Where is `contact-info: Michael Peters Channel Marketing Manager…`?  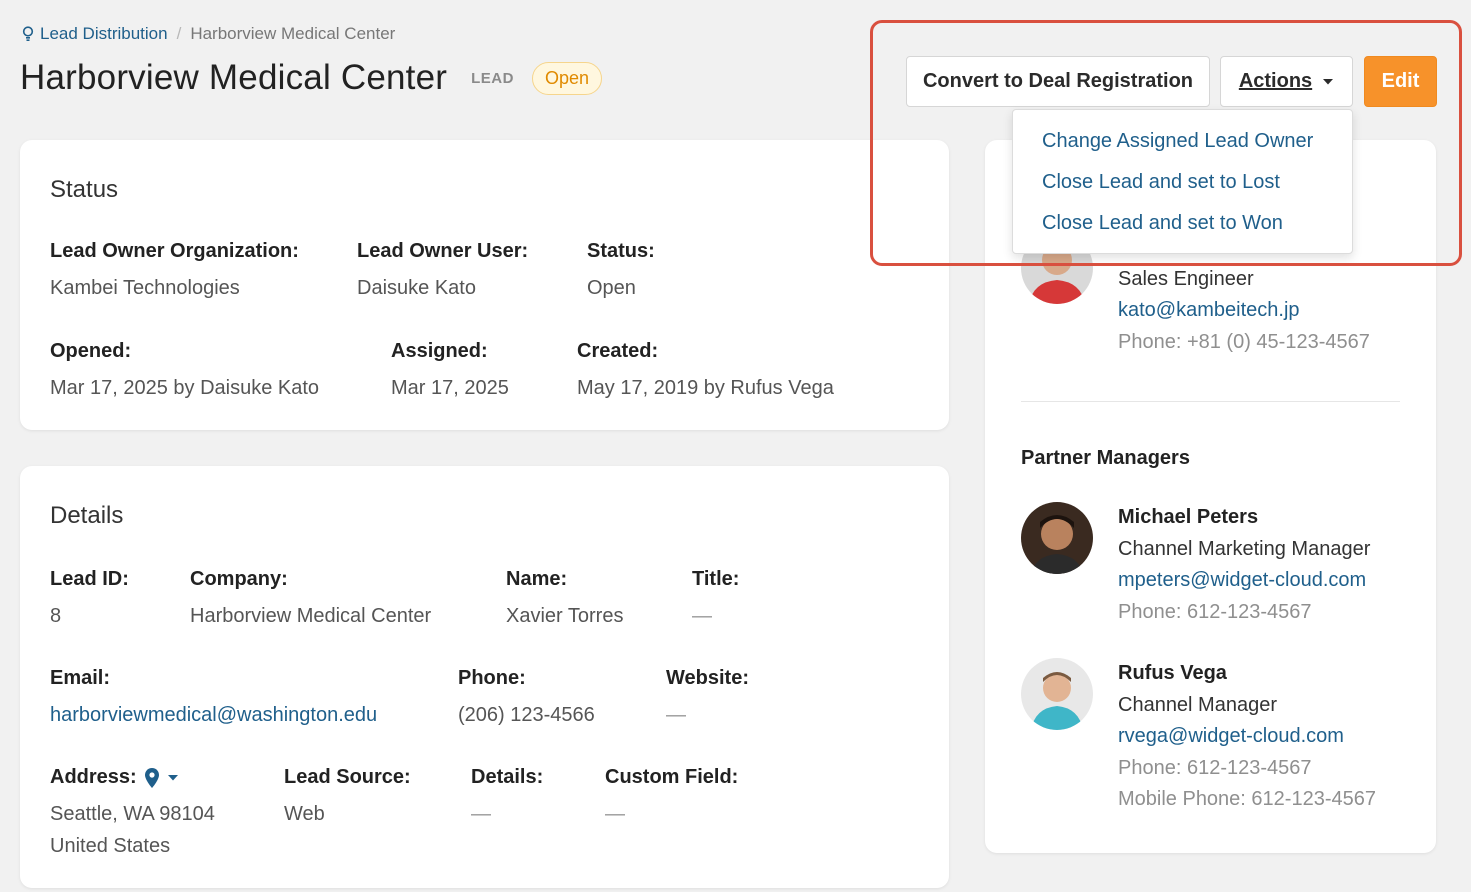 contact-info: Michael Peters Channel Marketing Manager… is located at coordinates (1244, 565).